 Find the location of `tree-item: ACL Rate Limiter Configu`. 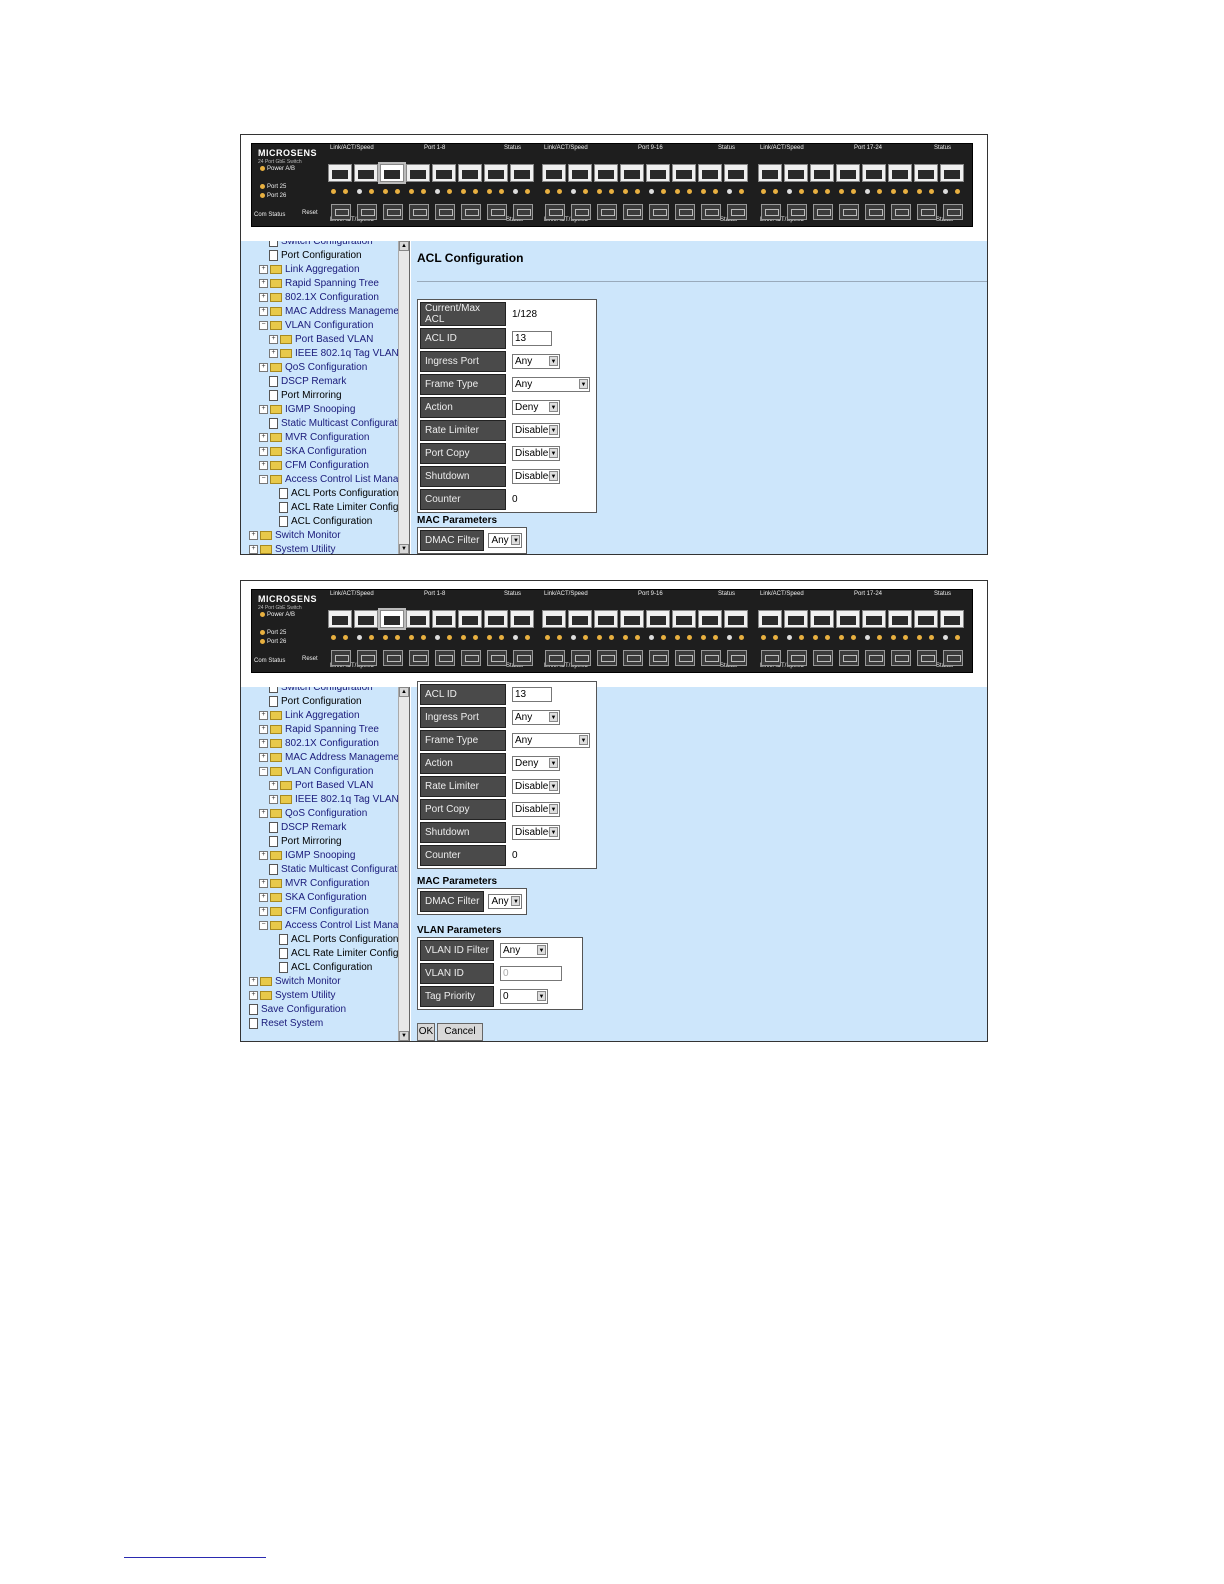

tree-item: ACL Rate Limiter Configu is located at coordinates (327, 954).